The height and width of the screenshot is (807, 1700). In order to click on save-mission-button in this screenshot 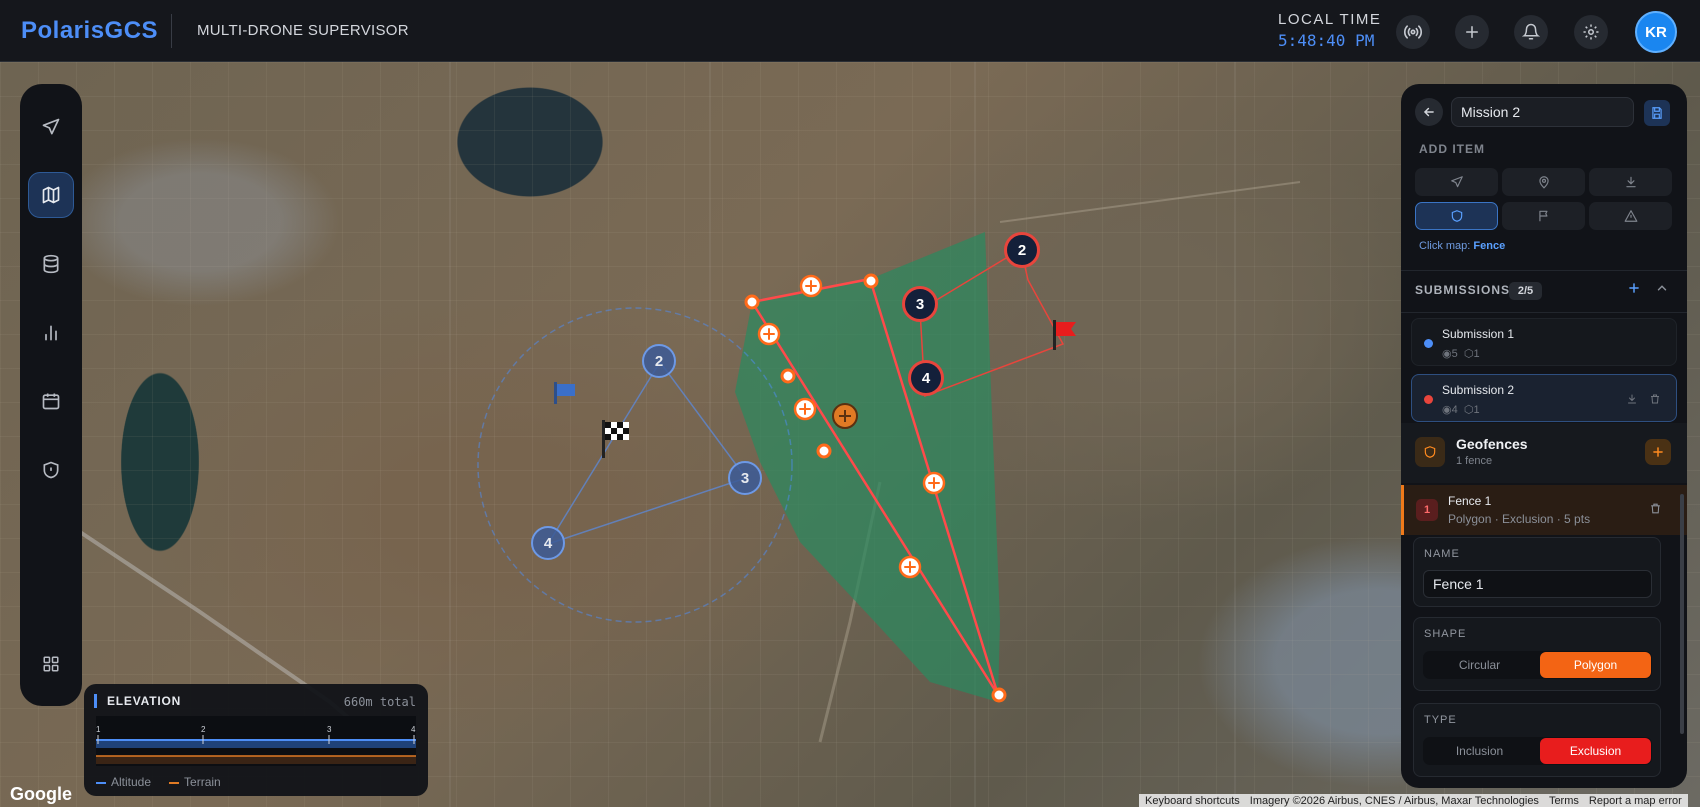, I will do `click(1657, 113)`.